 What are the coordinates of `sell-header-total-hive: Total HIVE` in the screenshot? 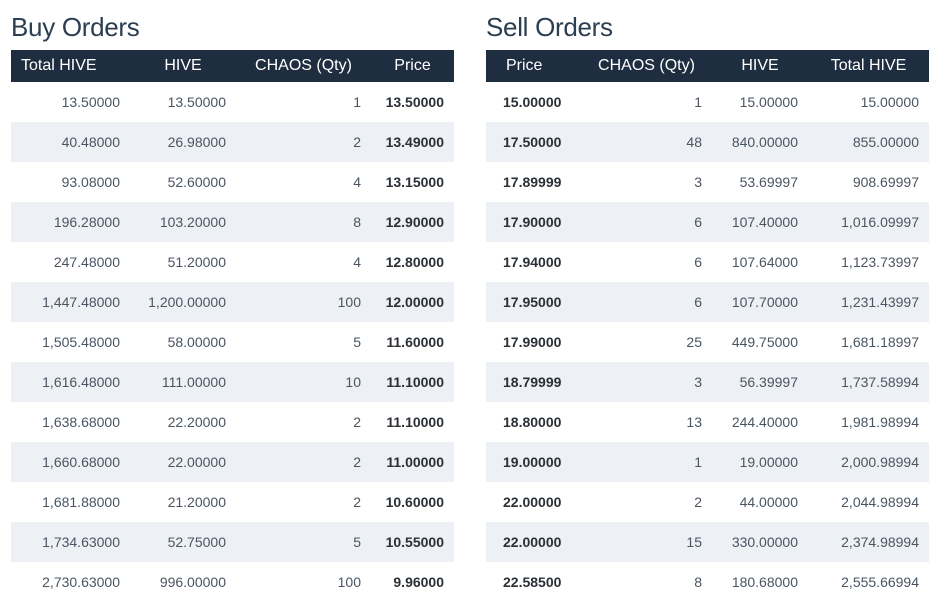 It's located at (868, 66).